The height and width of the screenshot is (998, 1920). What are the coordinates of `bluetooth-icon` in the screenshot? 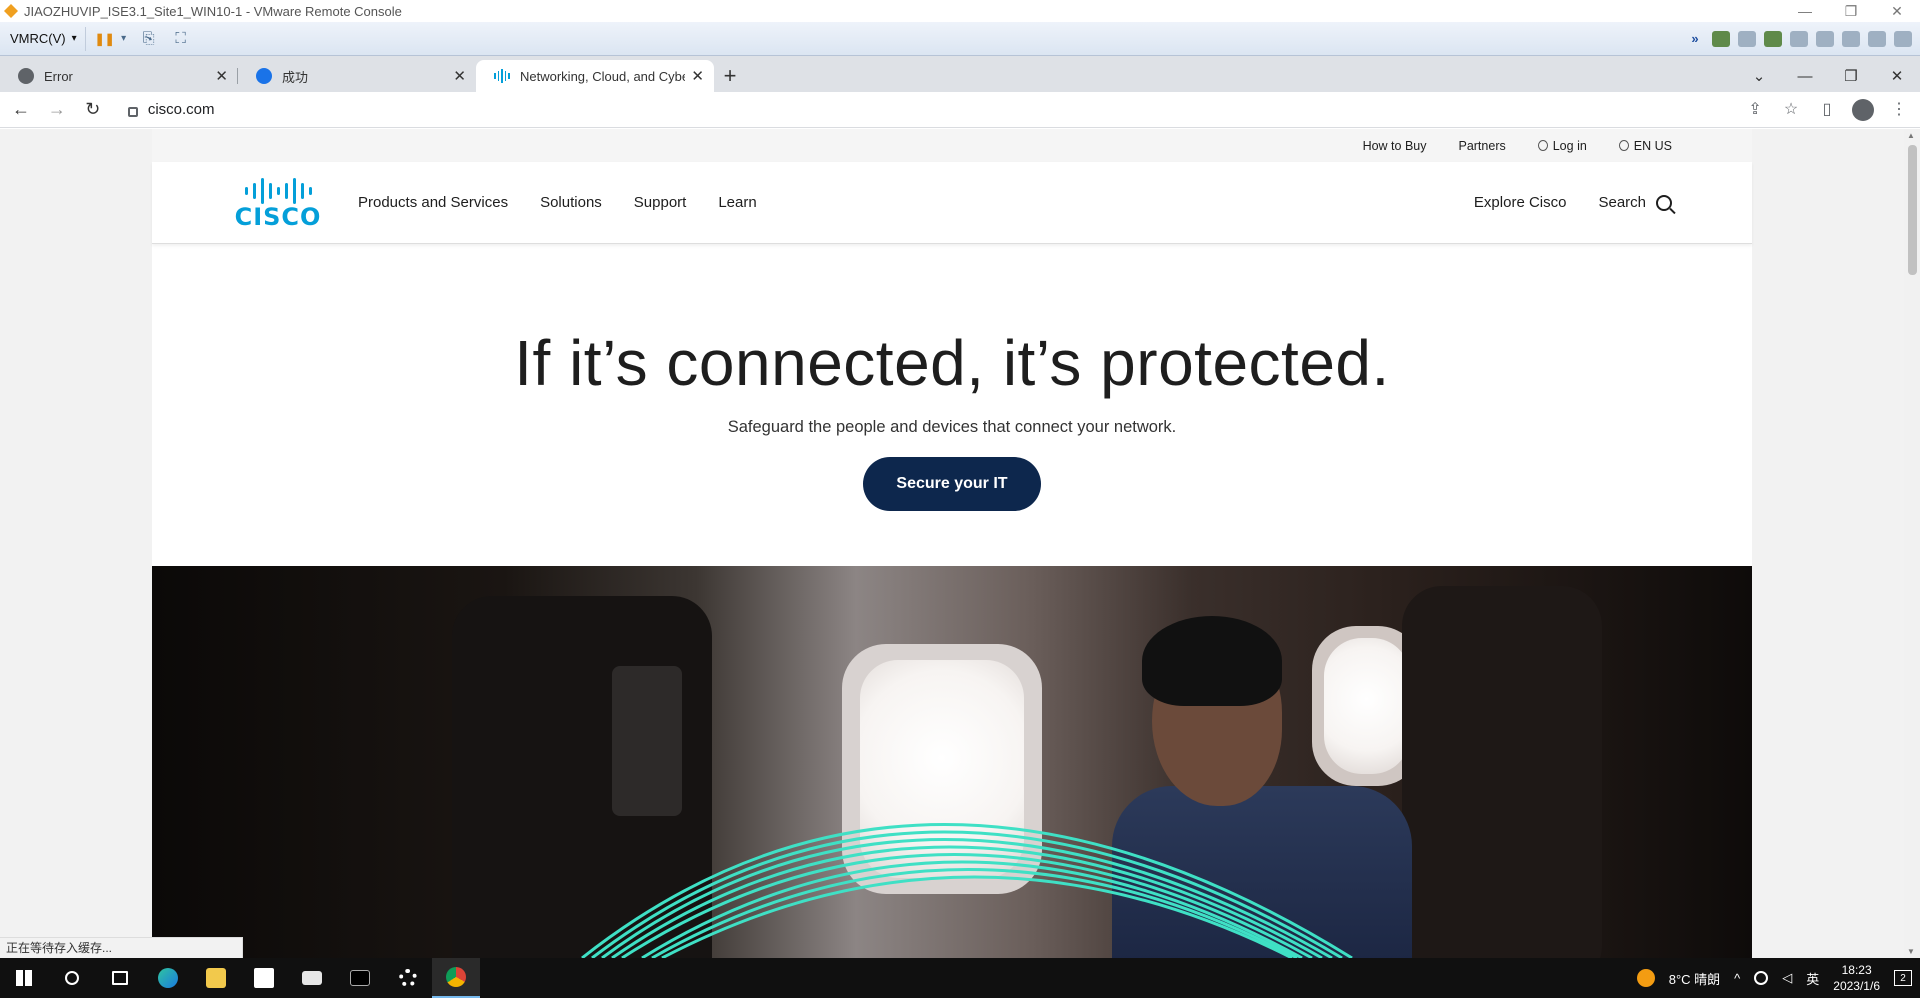 It's located at (1851, 38).